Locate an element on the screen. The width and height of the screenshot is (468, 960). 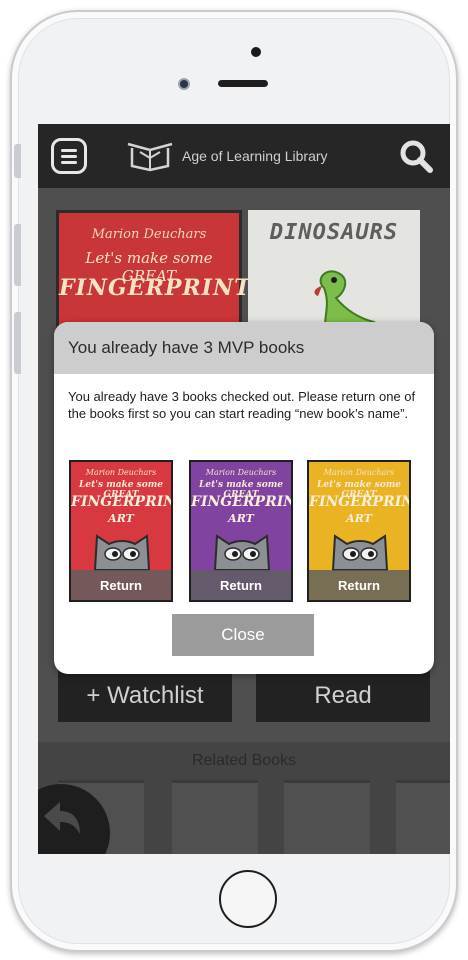
book-logo-icon is located at coordinates (150, 157).